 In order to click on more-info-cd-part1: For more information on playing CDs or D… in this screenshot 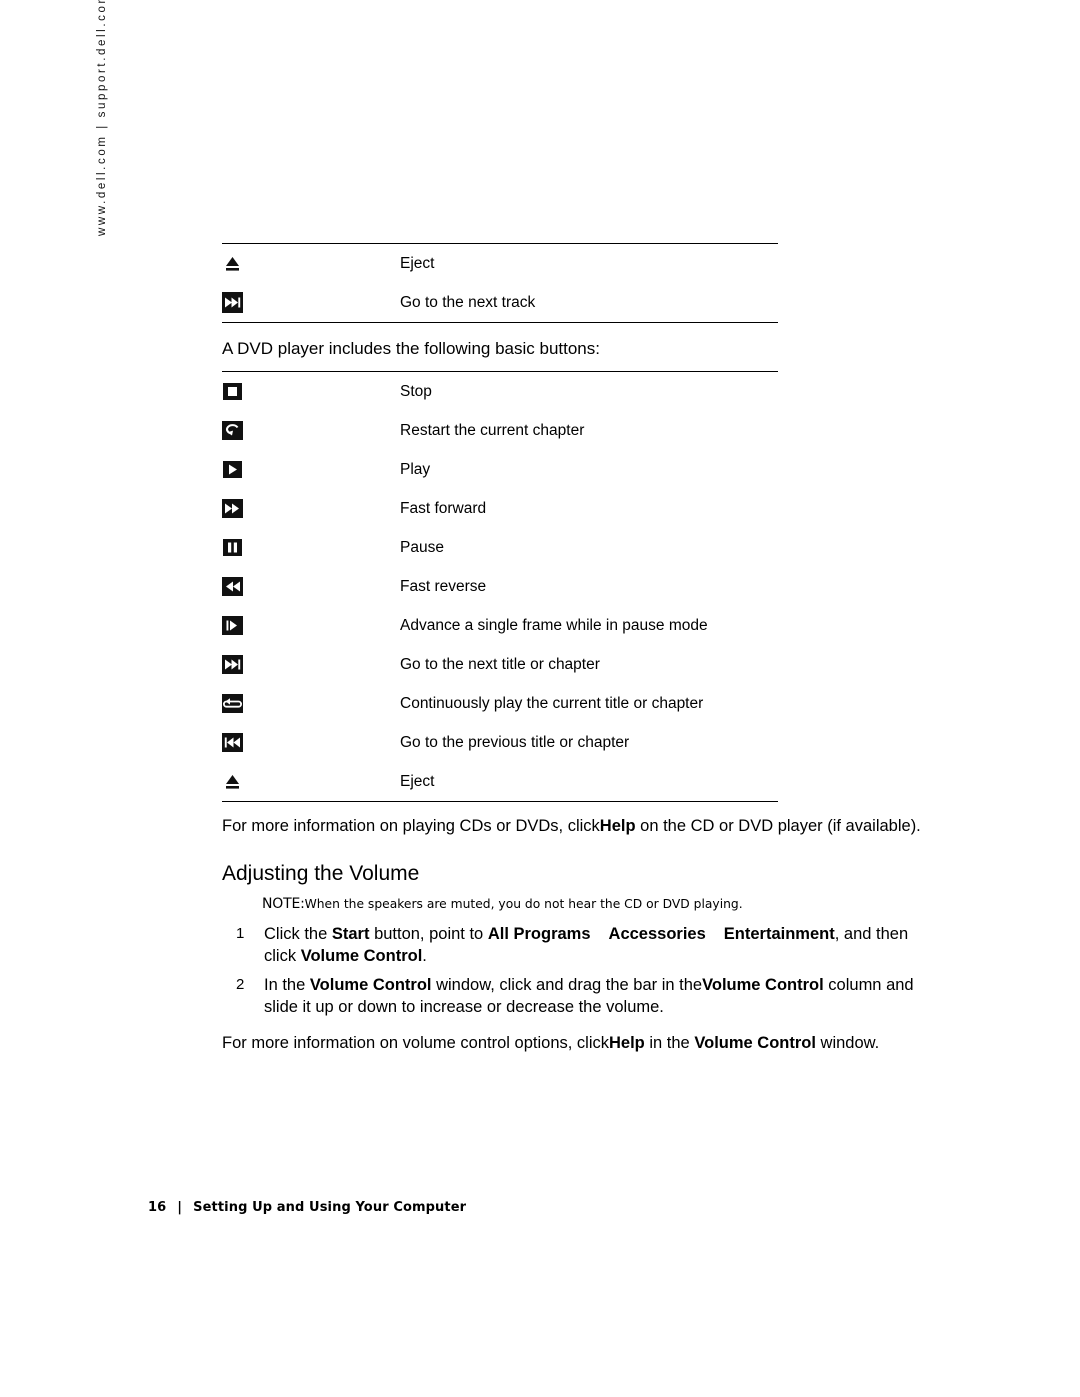, I will do `click(411, 826)`.